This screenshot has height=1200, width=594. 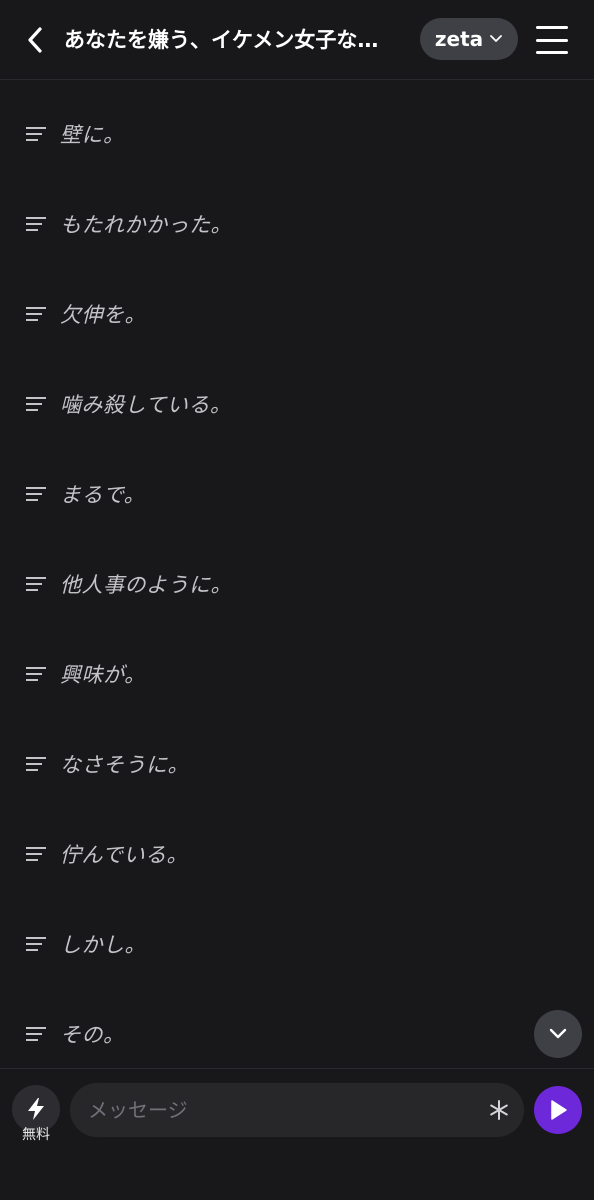 I want to click on message-line: 佇んでいる。, so click(x=107, y=854).